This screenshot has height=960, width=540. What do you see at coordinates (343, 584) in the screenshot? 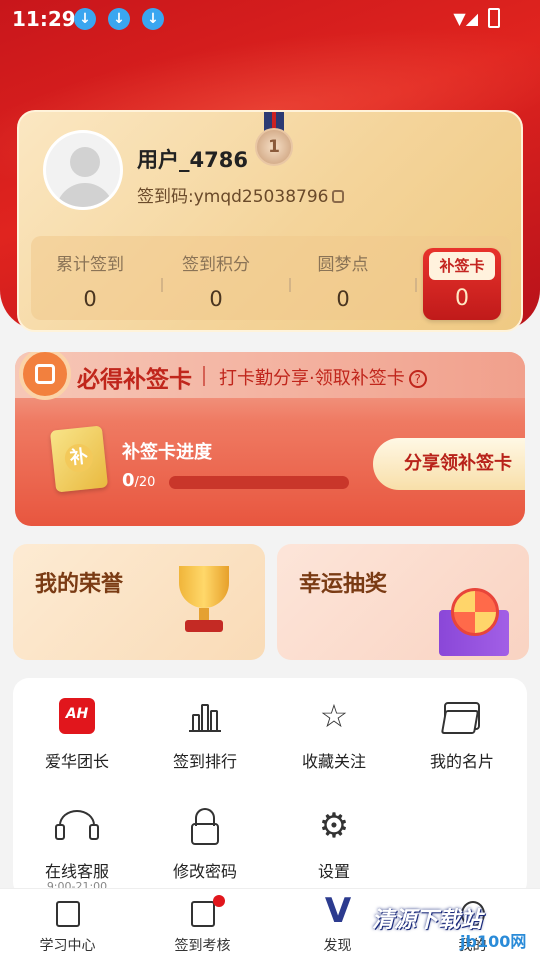
I see `tile-title: 幸运抽奖` at bounding box center [343, 584].